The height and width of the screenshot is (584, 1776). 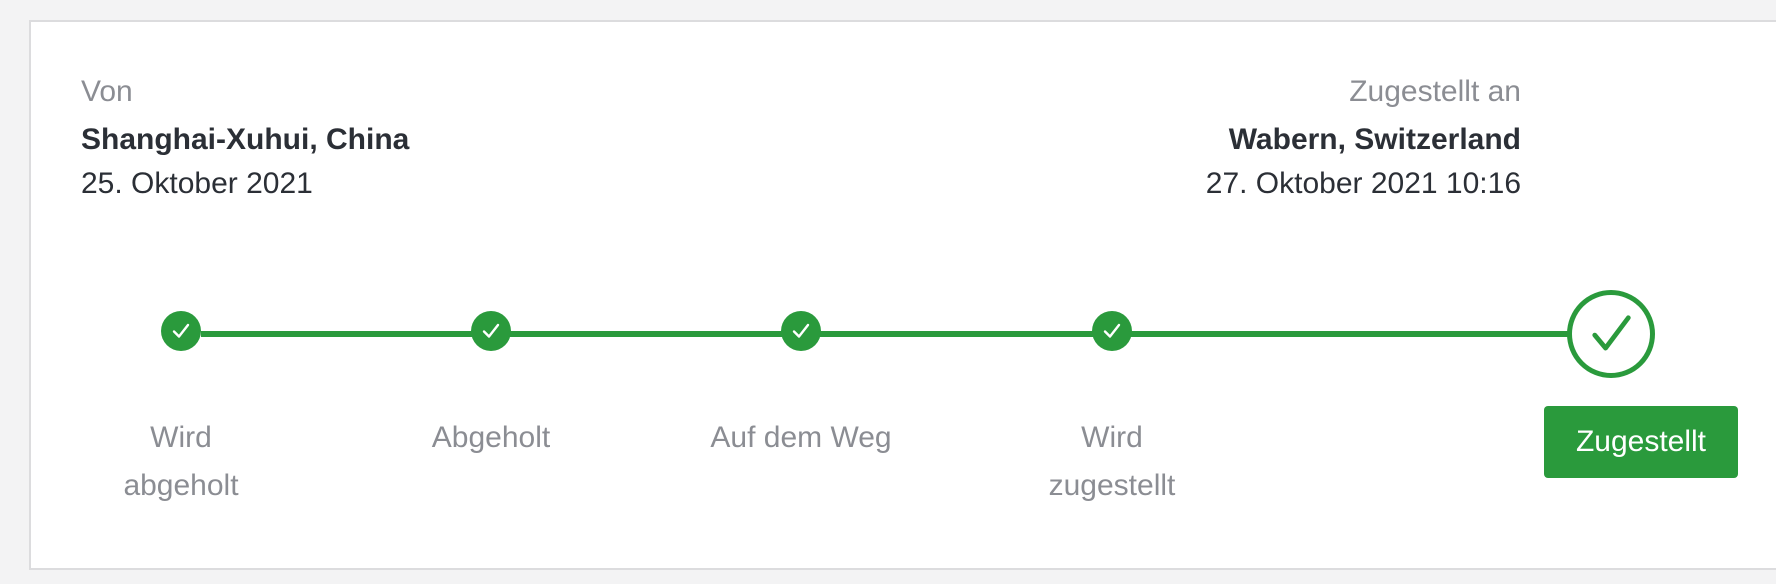 I want to click on step-label-wird-zugestellt: Wird zugestellt, so click(x=1112, y=461).